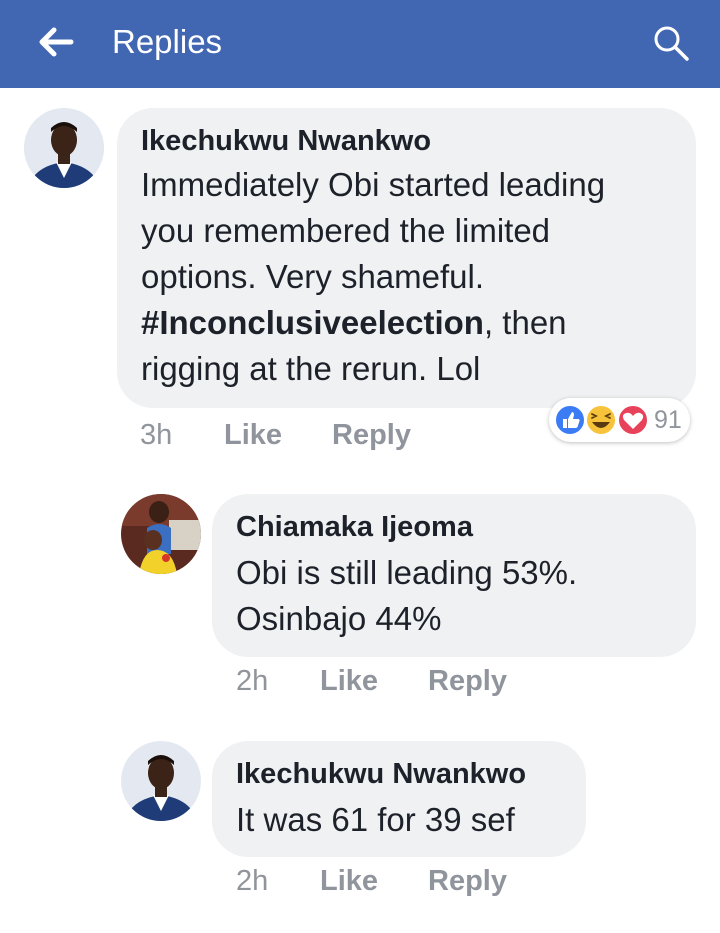  I want to click on search-icon, so click(671, 43).